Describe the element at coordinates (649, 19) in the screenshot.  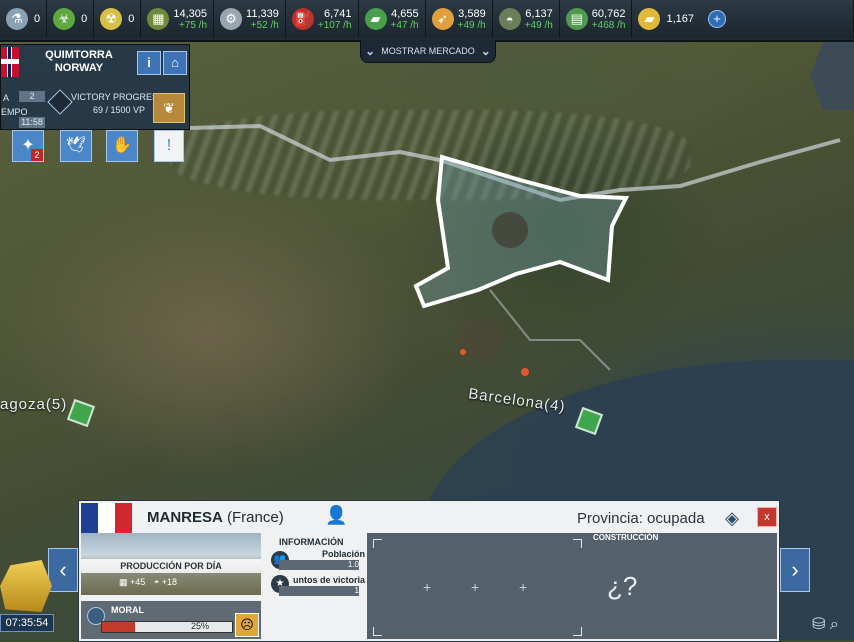
I see `gold-bars-icon: ▰` at that location.